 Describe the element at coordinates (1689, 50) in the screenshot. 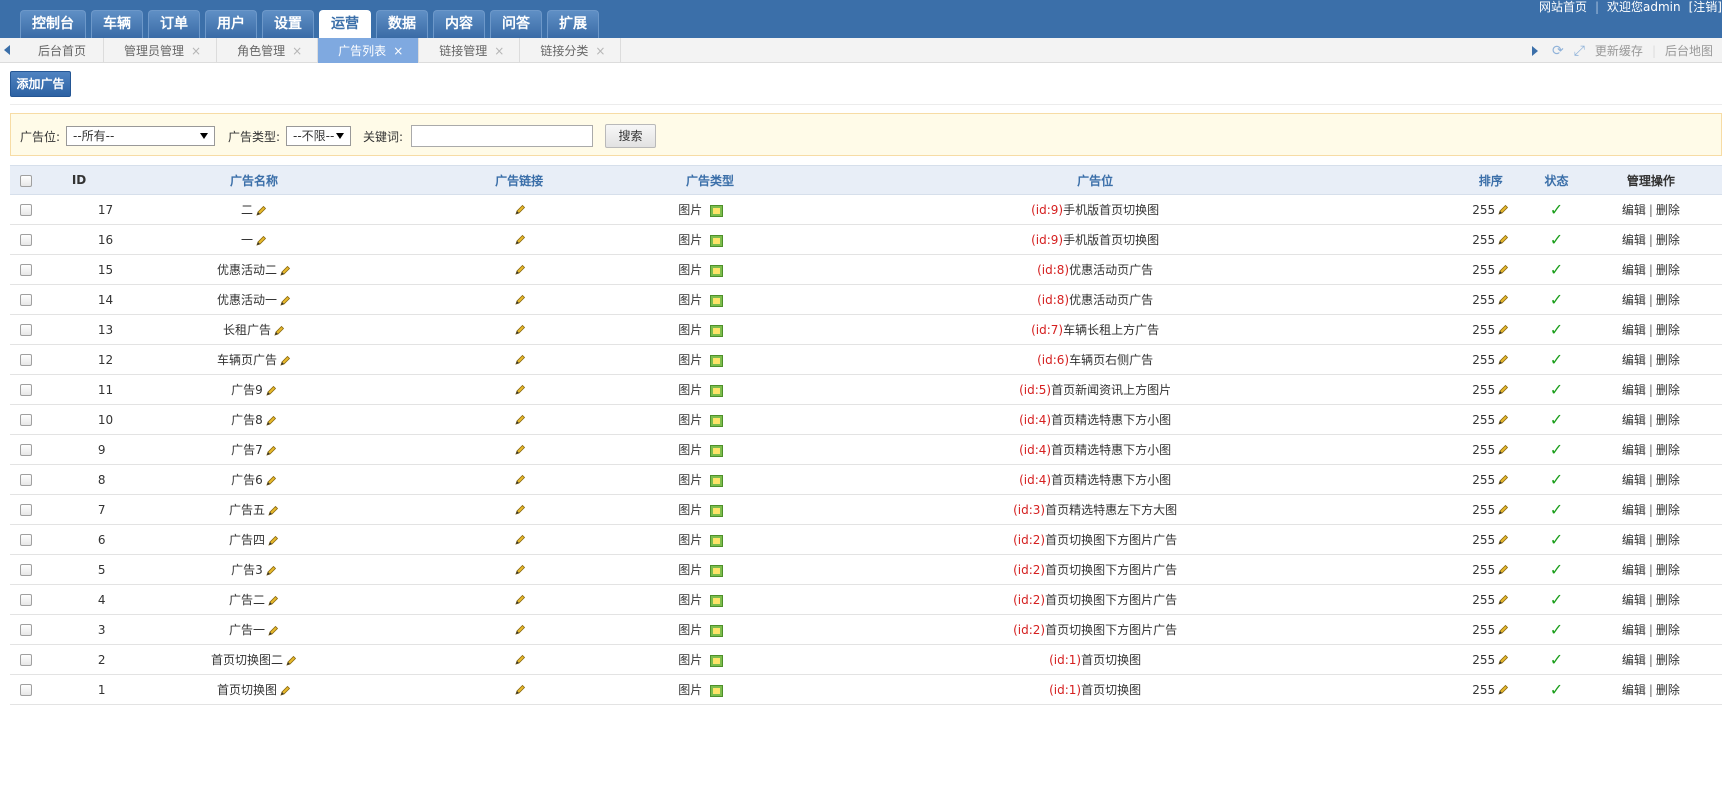

I see `sitemap-link: 后台地图` at that location.